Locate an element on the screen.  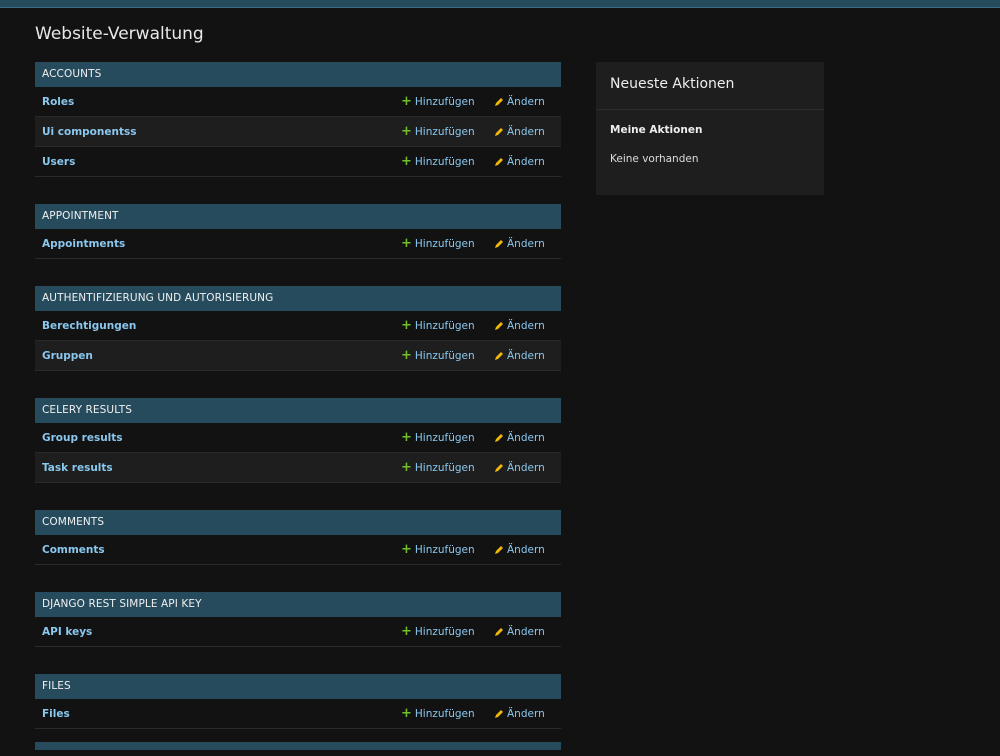
top-header-bar is located at coordinates (500, 4).